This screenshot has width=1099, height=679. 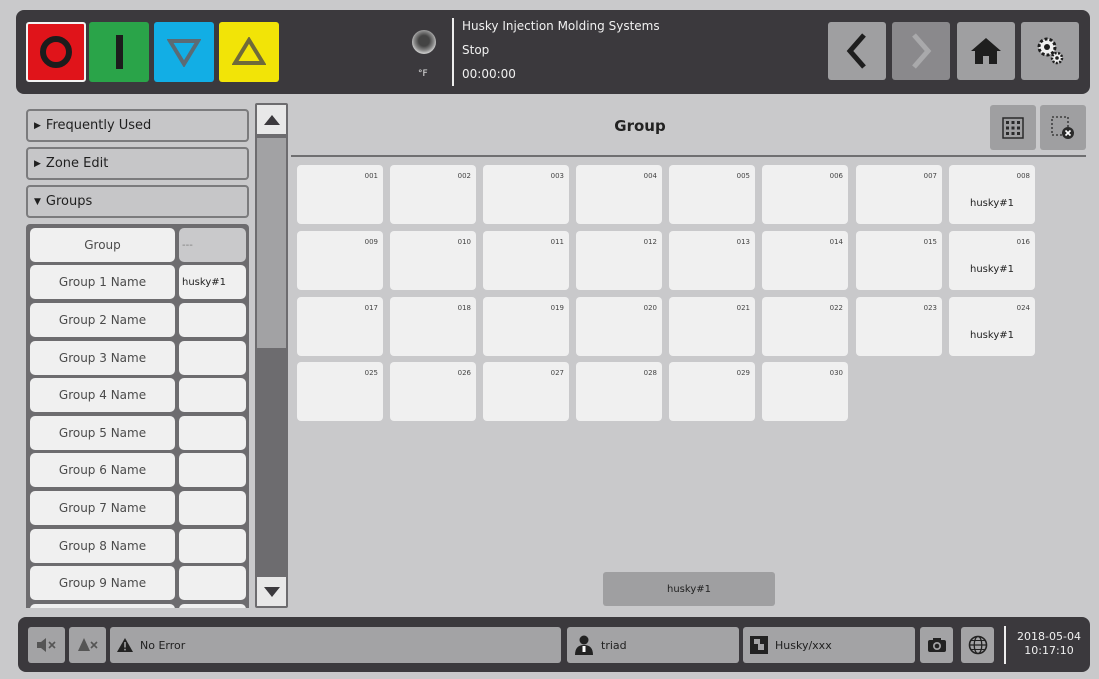 I want to click on home-button, so click(x=986, y=51).